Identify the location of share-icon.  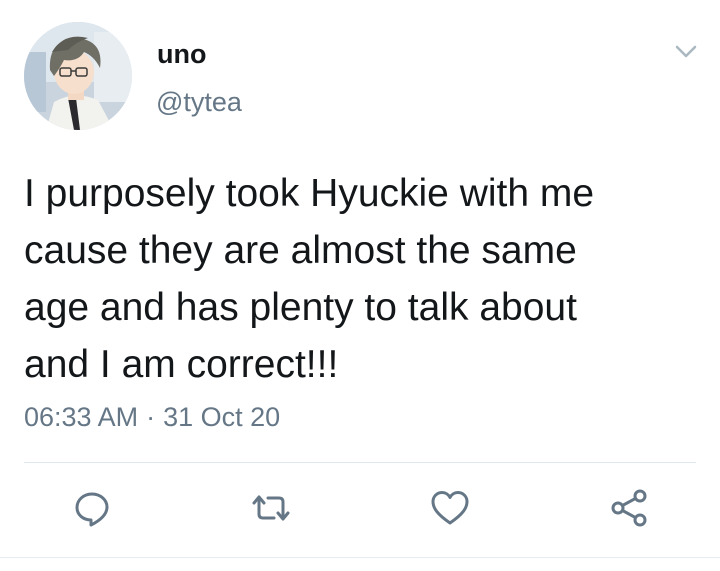
(629, 510).